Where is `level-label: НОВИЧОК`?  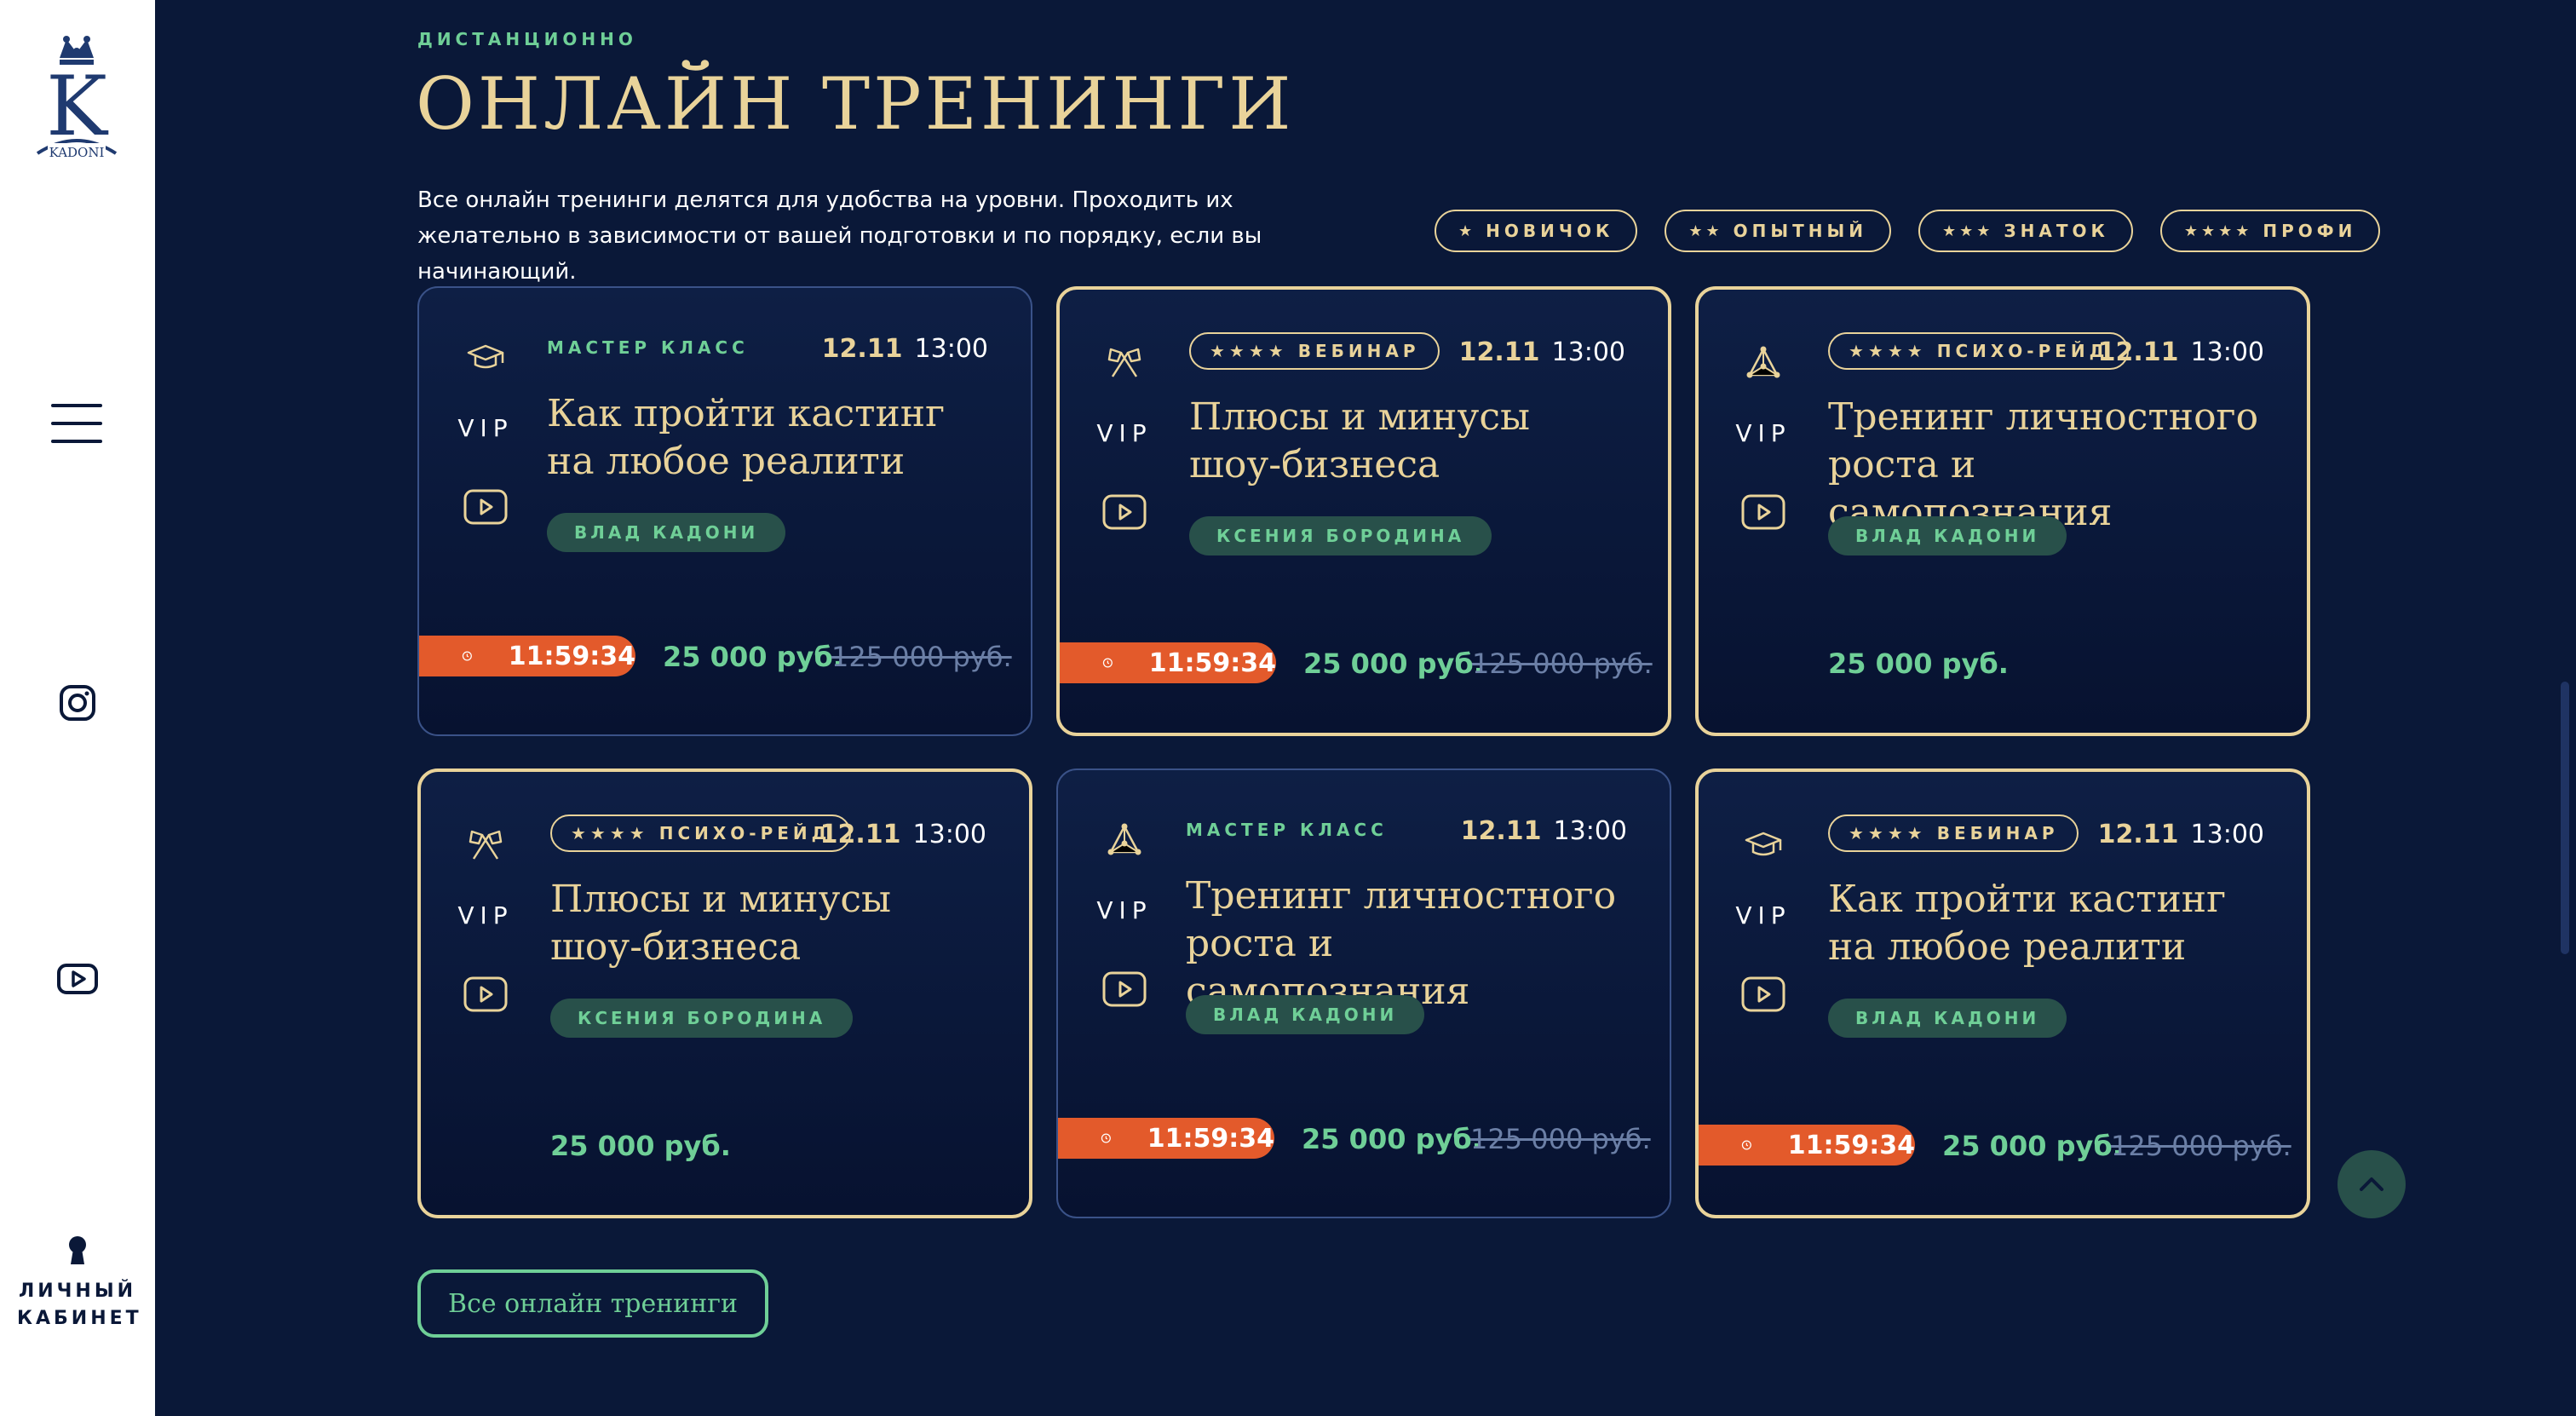
level-label: НОВИЧОК is located at coordinates (1550, 231).